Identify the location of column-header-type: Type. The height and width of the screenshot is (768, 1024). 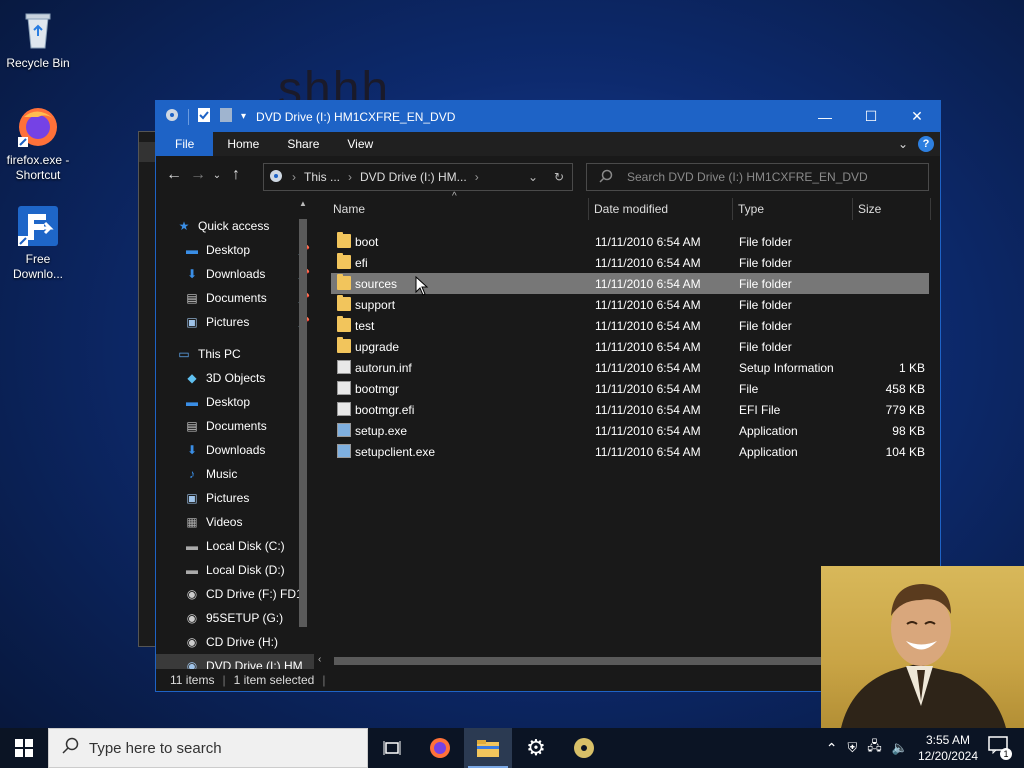
(751, 209).